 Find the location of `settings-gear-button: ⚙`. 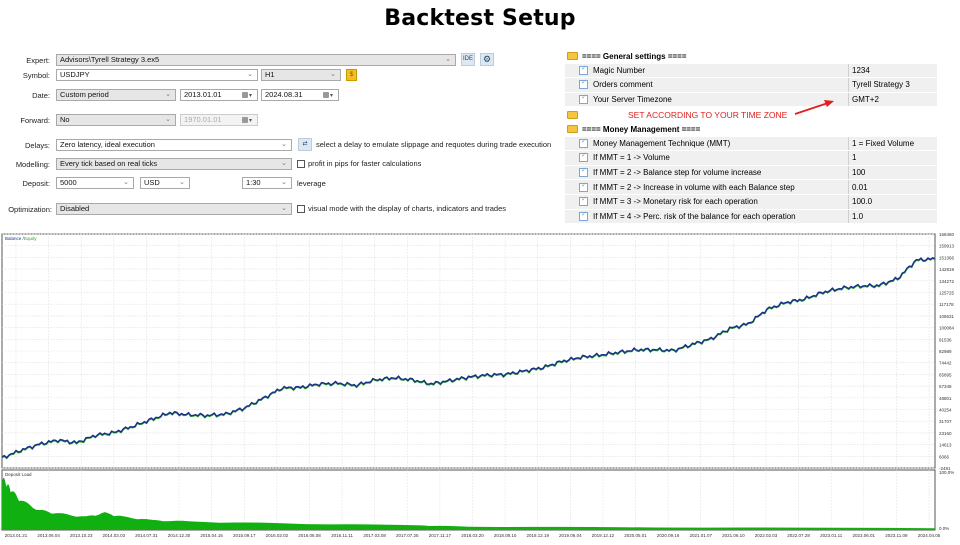

settings-gear-button: ⚙ is located at coordinates (487, 59).